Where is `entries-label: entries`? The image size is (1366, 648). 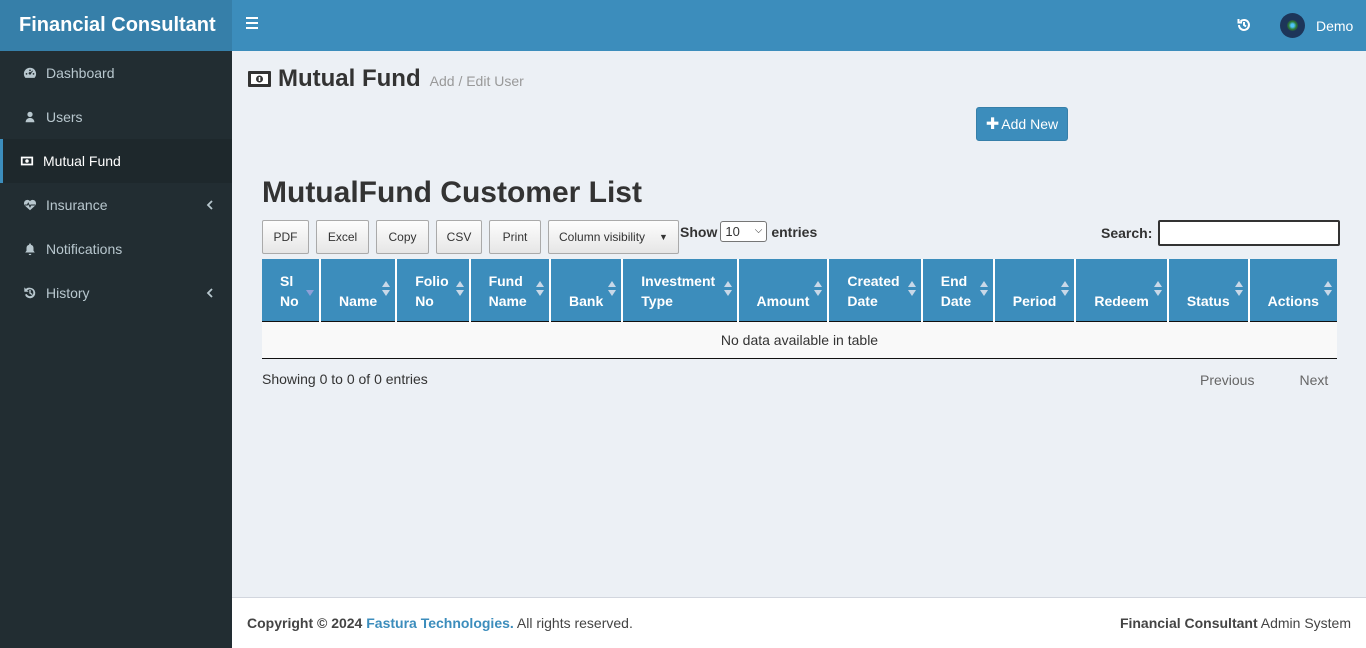
entries-label: entries is located at coordinates (794, 231).